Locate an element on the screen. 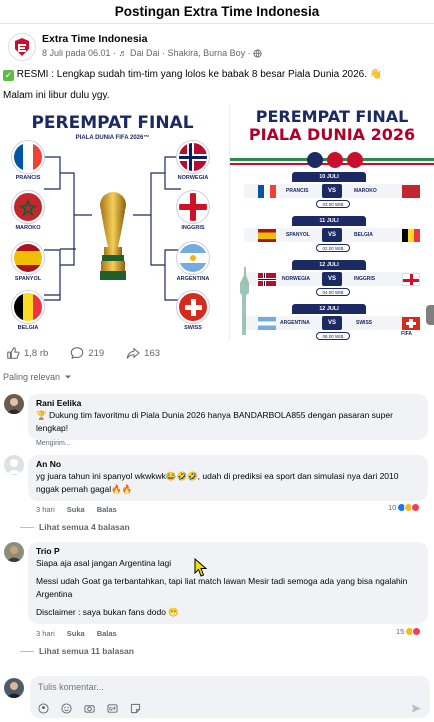 Image resolution: width=434 pixels, height=722 pixels. composer-tools is located at coordinates (89, 708).